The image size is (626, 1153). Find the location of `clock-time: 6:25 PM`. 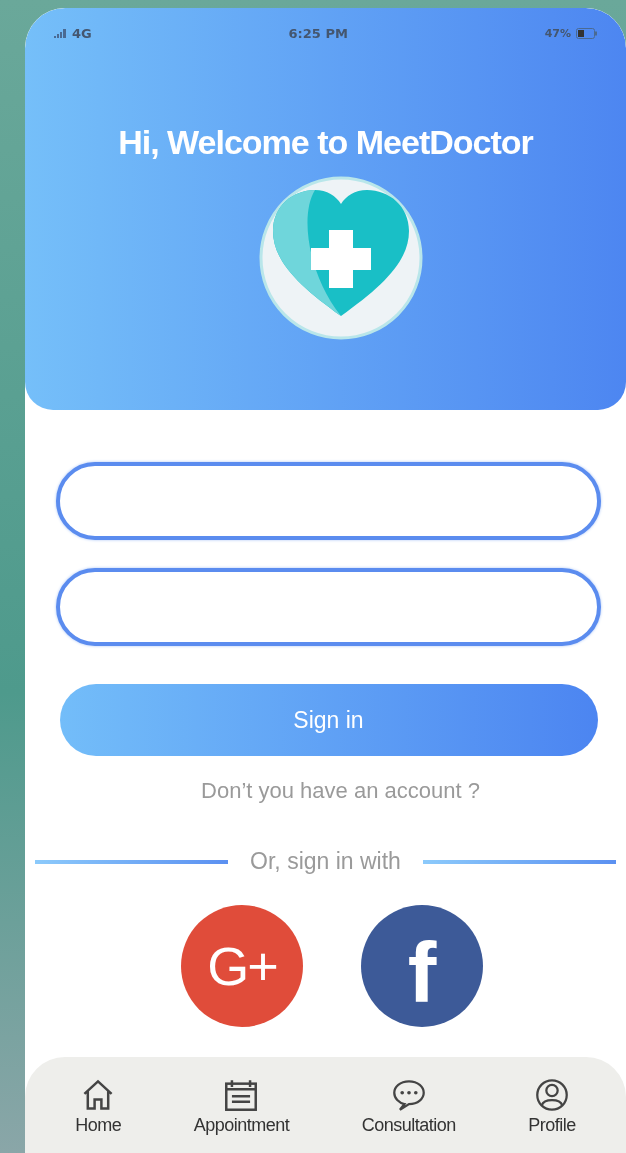

clock-time: 6:25 PM is located at coordinates (318, 33).